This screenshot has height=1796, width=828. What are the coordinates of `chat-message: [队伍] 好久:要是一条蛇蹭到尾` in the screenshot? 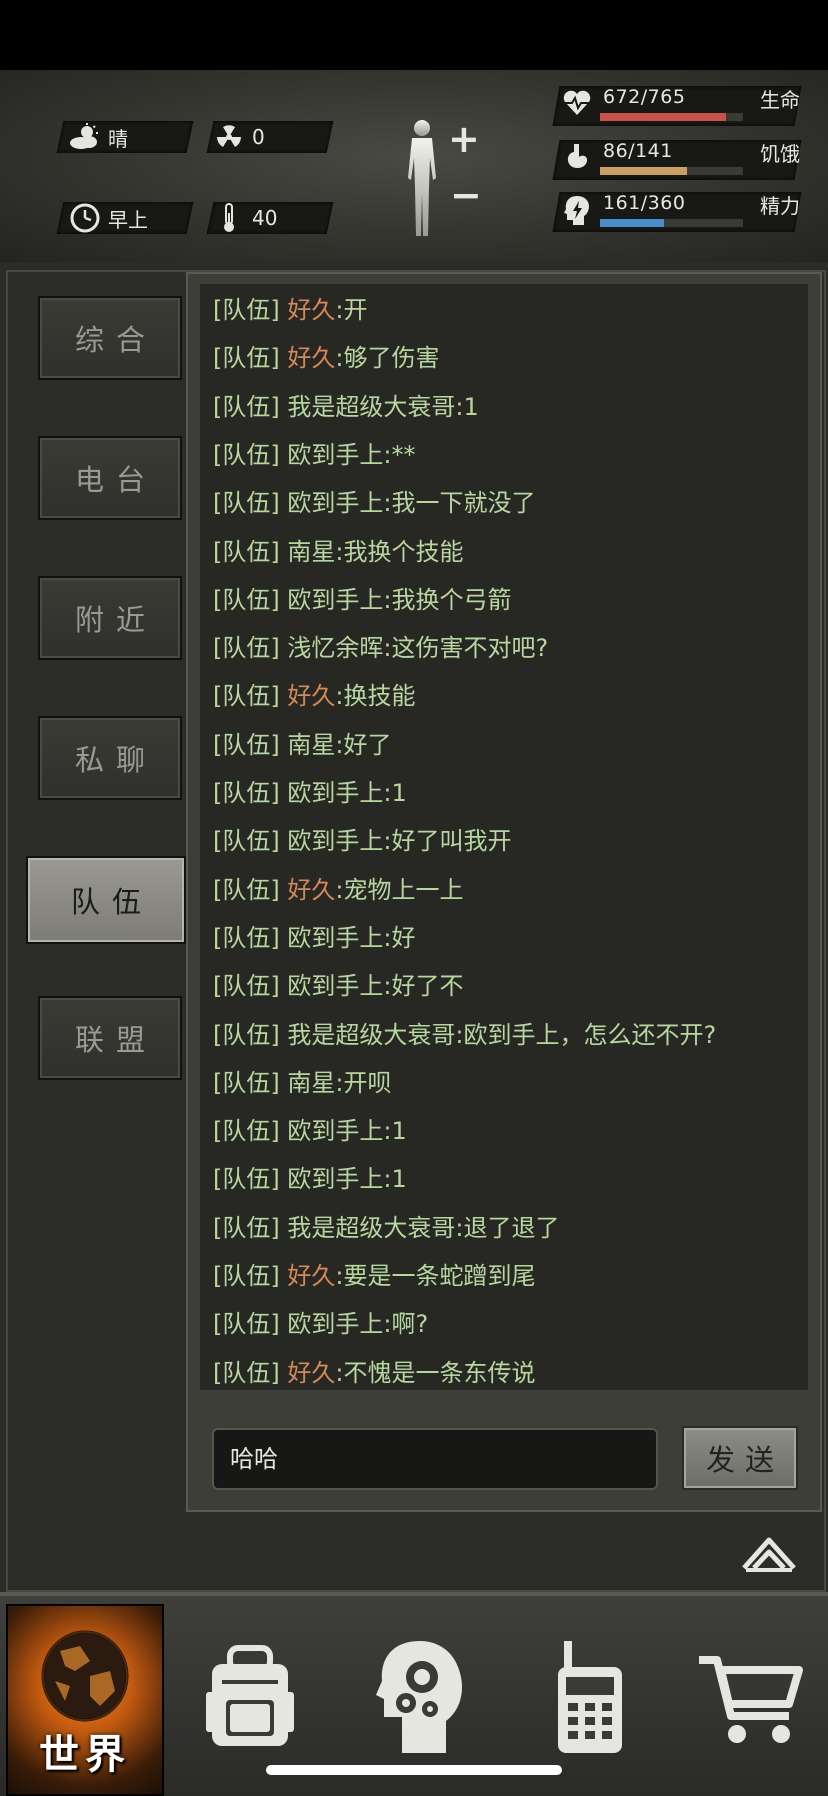 It's located at (374, 1276).